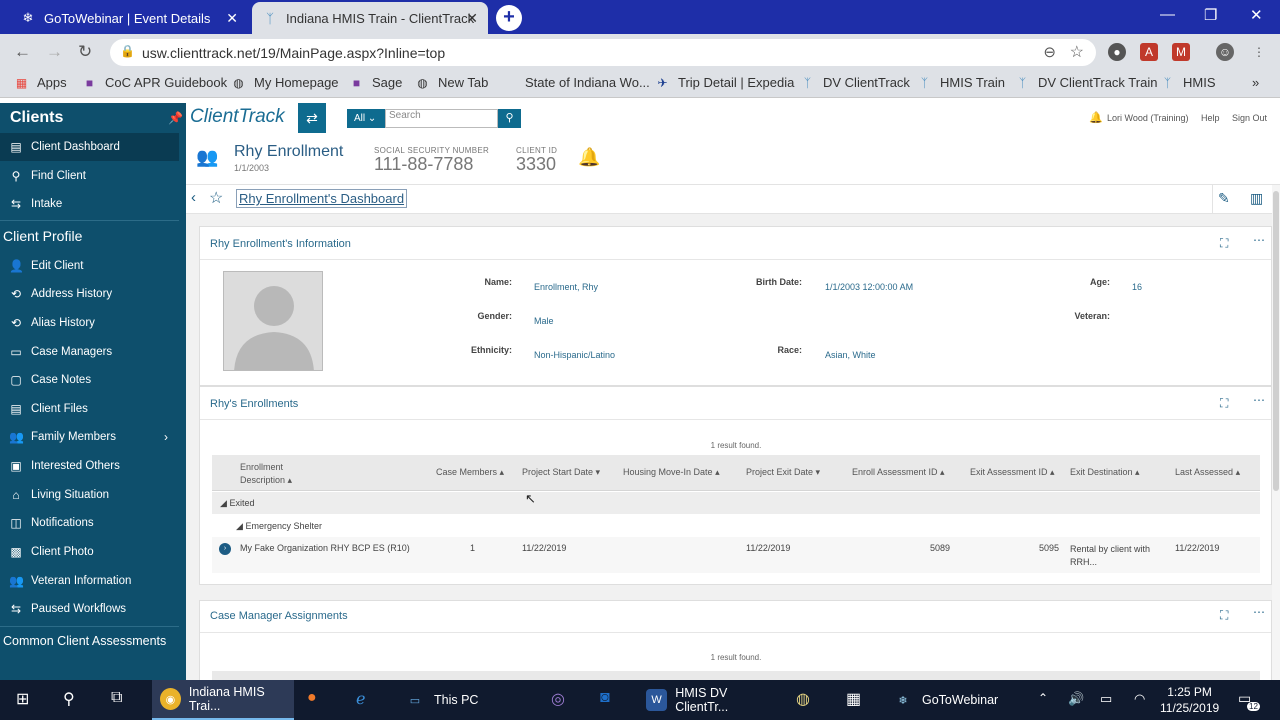 Image resolution: width=1280 pixels, height=720 pixels. I want to click on sidebar-item-veteran-information: 👥 Veteran Information, so click(89, 581).